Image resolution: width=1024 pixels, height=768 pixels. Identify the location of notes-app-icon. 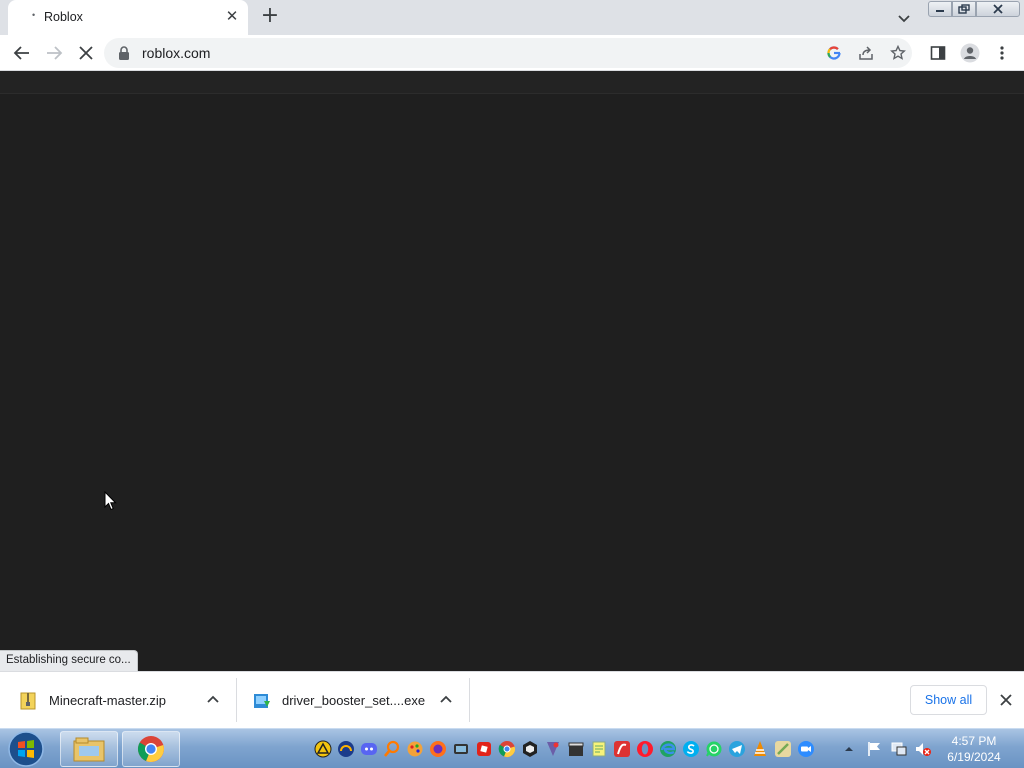
(599, 749).